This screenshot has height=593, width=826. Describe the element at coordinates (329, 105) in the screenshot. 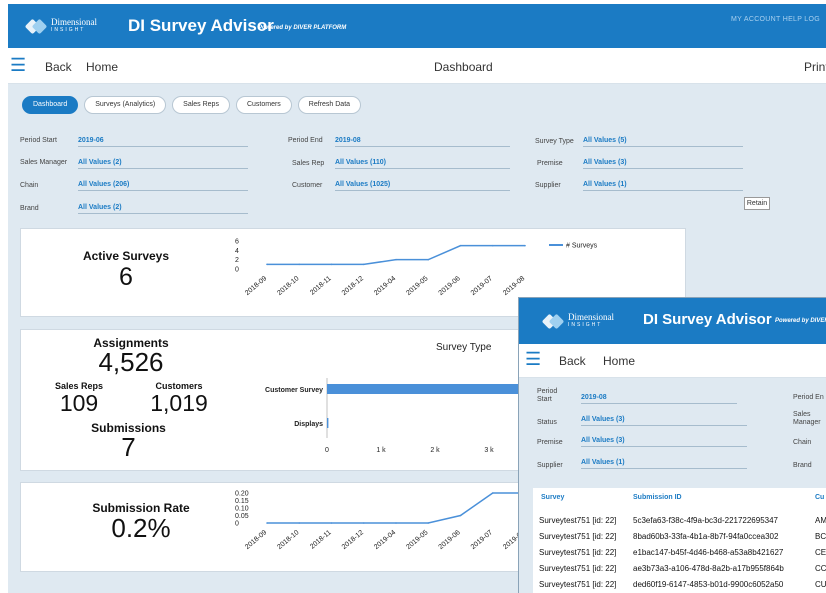

I see `tab-refresh-data: Refresh Data` at that location.